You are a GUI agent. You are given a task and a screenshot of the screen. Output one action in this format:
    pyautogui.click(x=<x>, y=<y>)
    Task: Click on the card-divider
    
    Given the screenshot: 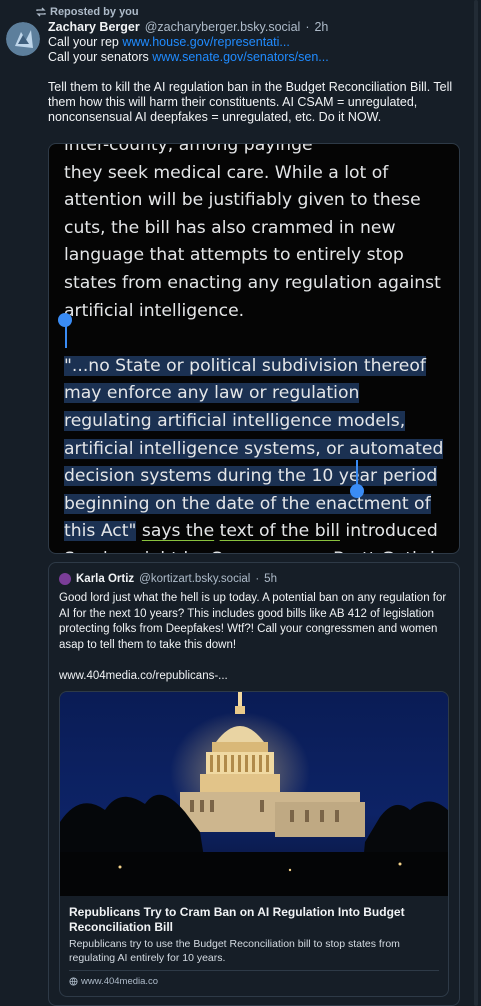 What is the action you would take?
    pyautogui.click(x=254, y=970)
    